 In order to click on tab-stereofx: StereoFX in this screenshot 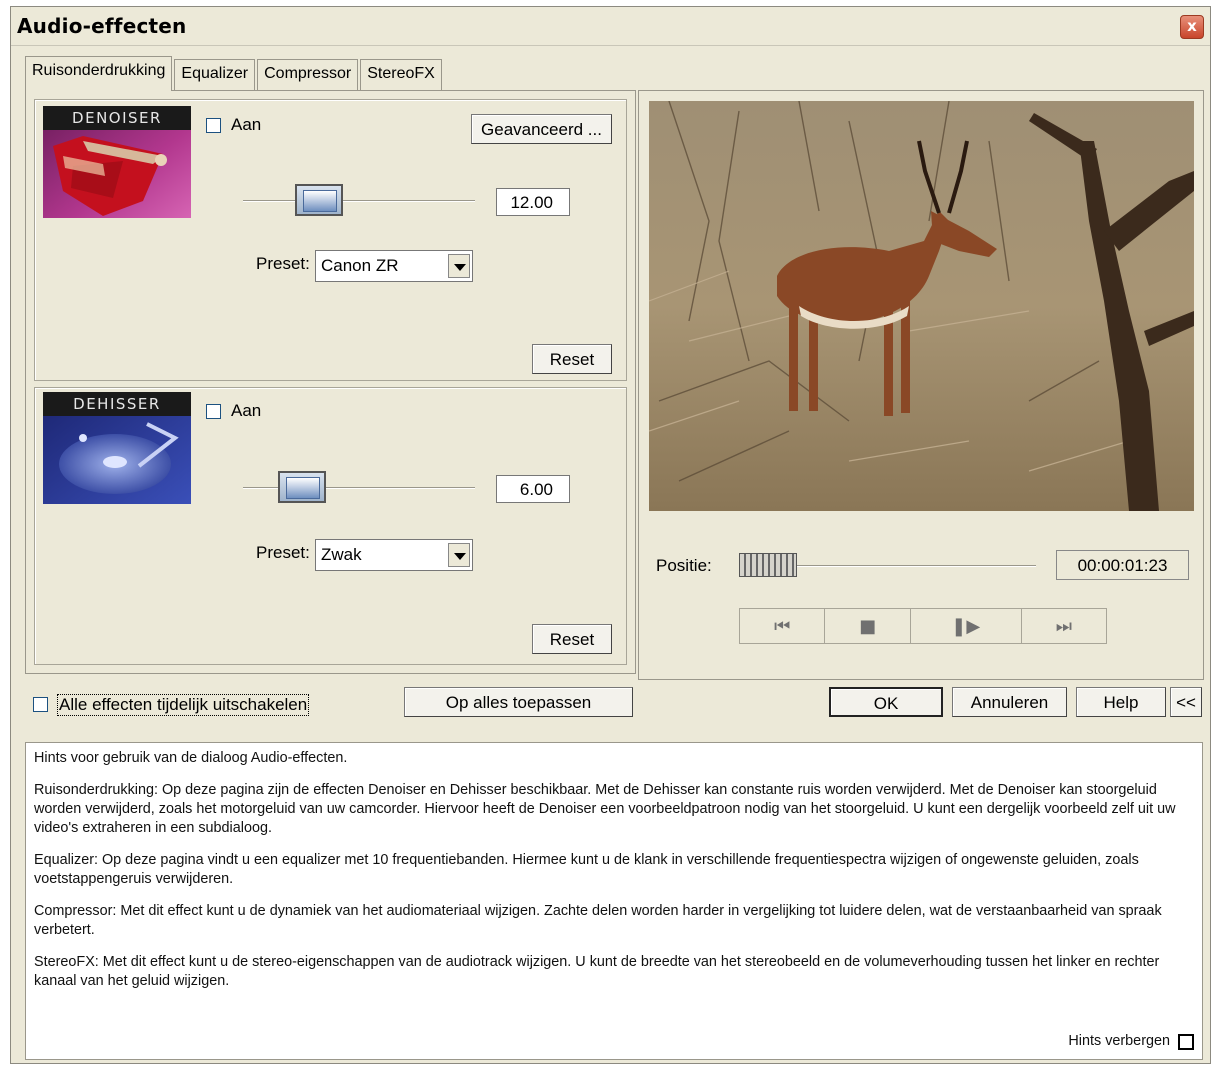, I will do `click(401, 75)`.